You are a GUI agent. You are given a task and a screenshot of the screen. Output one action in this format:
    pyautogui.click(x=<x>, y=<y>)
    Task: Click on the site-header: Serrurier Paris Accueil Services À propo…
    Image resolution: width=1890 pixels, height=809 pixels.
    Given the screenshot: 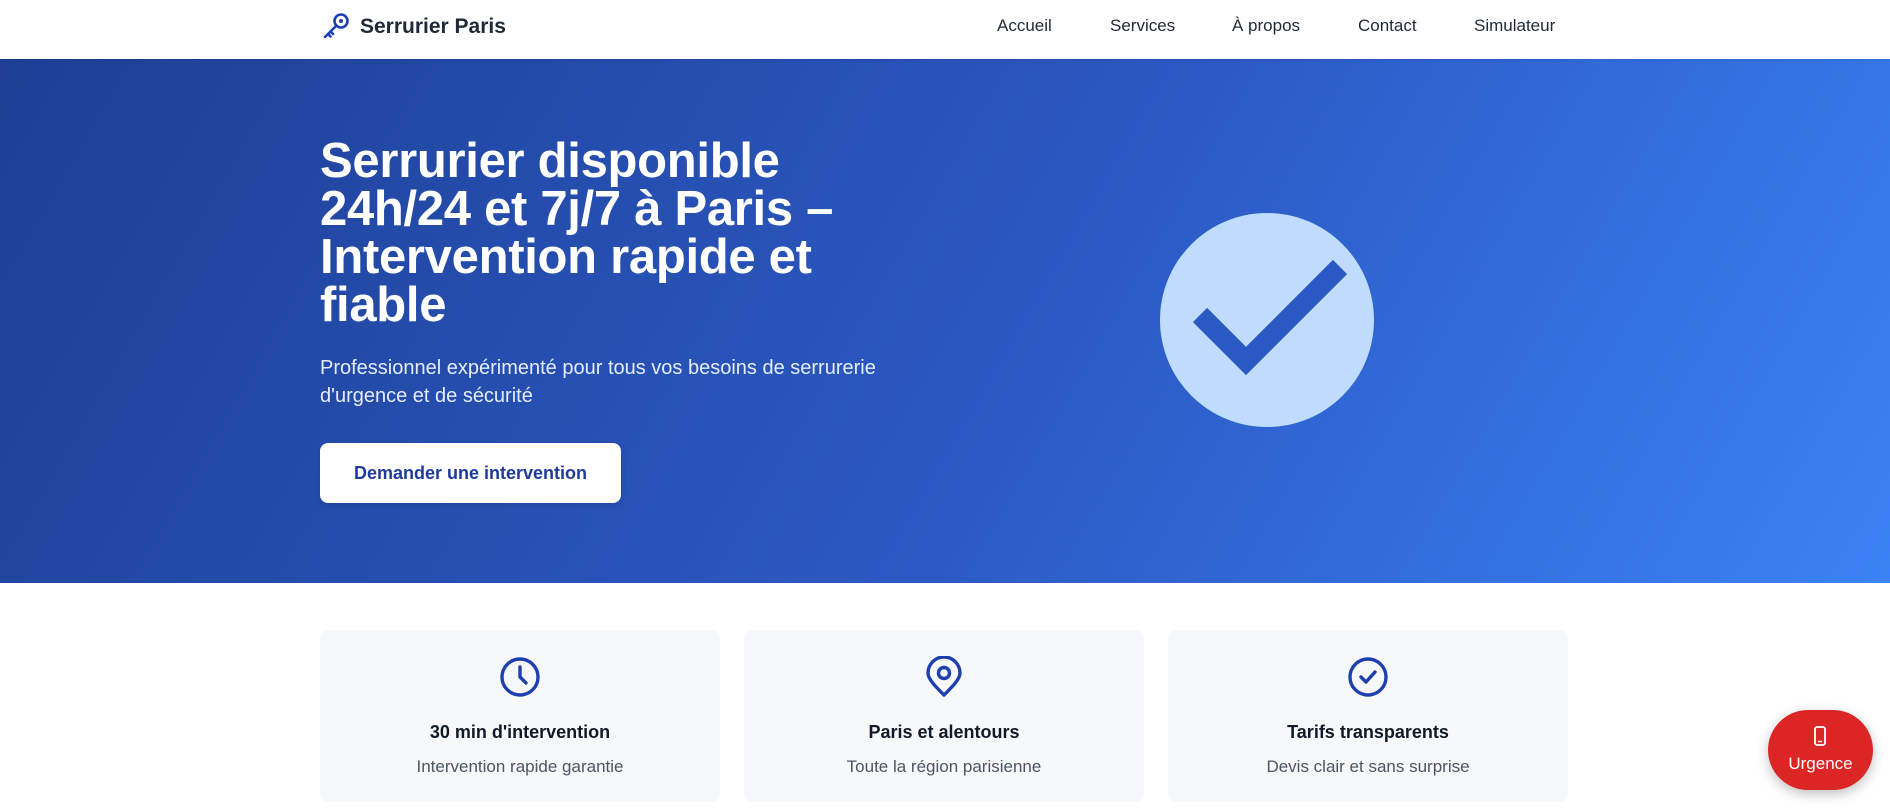 What is the action you would take?
    pyautogui.click(x=945, y=29)
    